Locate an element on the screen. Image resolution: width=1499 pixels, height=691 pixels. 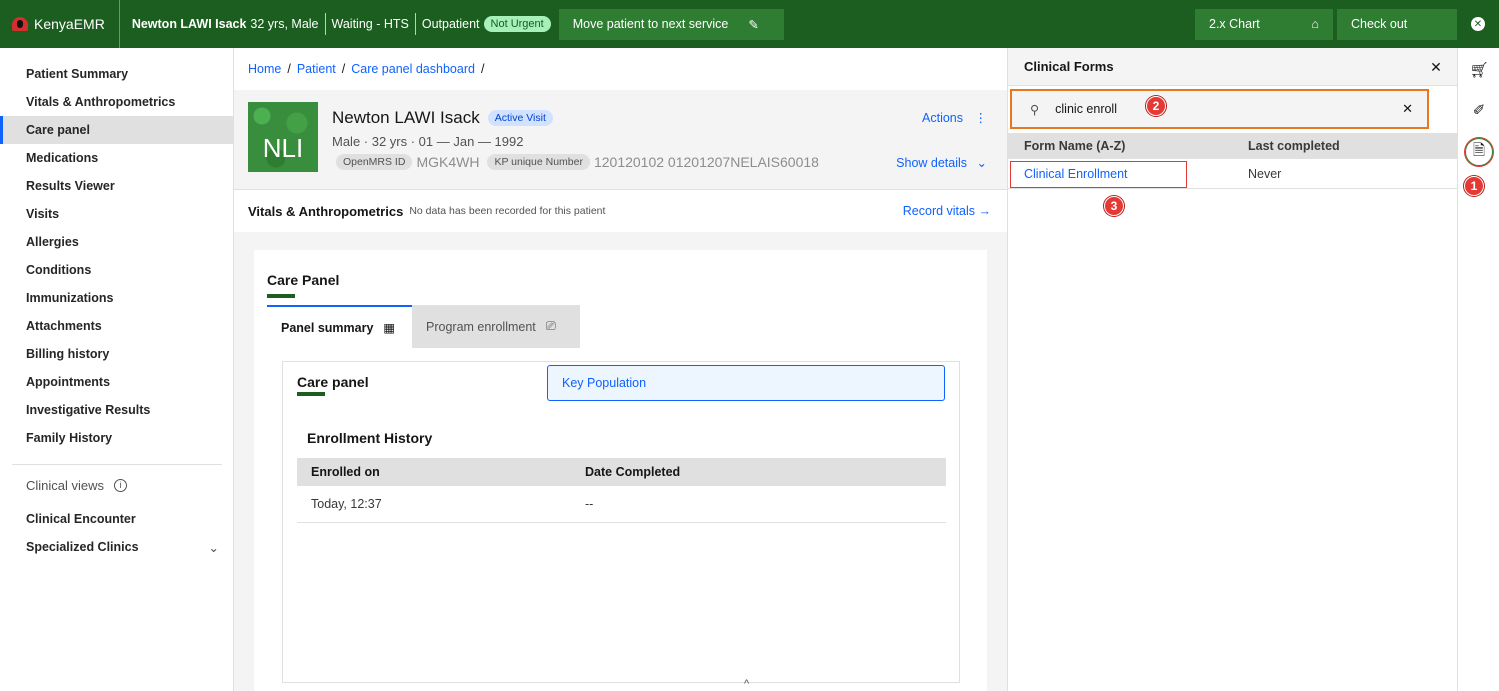
nav-item-visits: Visits is located at coordinates (116, 214).